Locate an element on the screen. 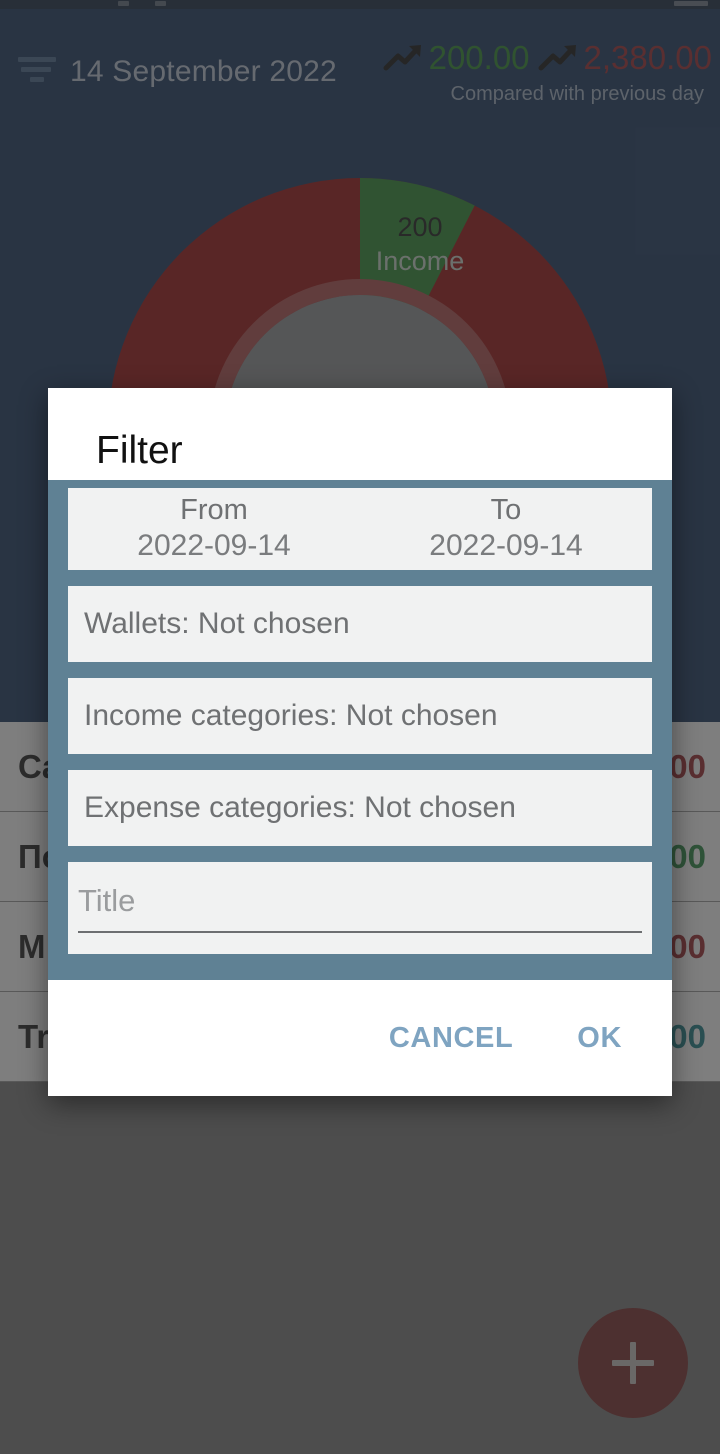  income-categories-field: Income categories: Not chosen is located at coordinates (360, 716).